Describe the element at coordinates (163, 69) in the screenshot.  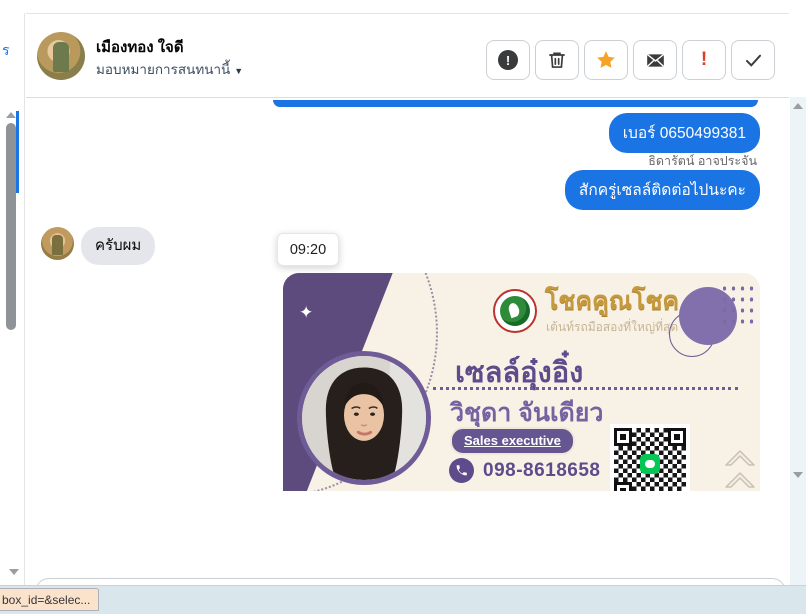
I see `assign-conversation-label: มอบหมายการสนทนานี้` at that location.